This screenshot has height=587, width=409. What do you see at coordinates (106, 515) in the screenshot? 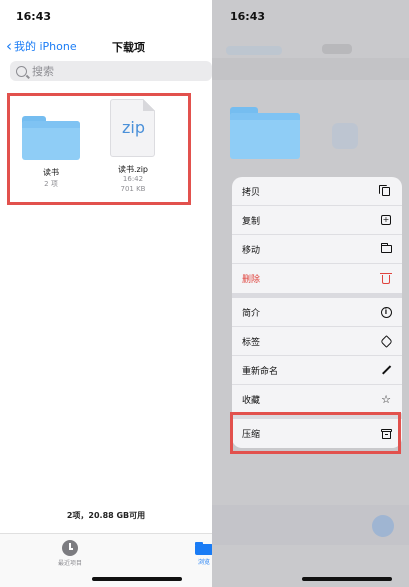
I see `storage-summary: 2项，20.88 GB可用` at bounding box center [106, 515].